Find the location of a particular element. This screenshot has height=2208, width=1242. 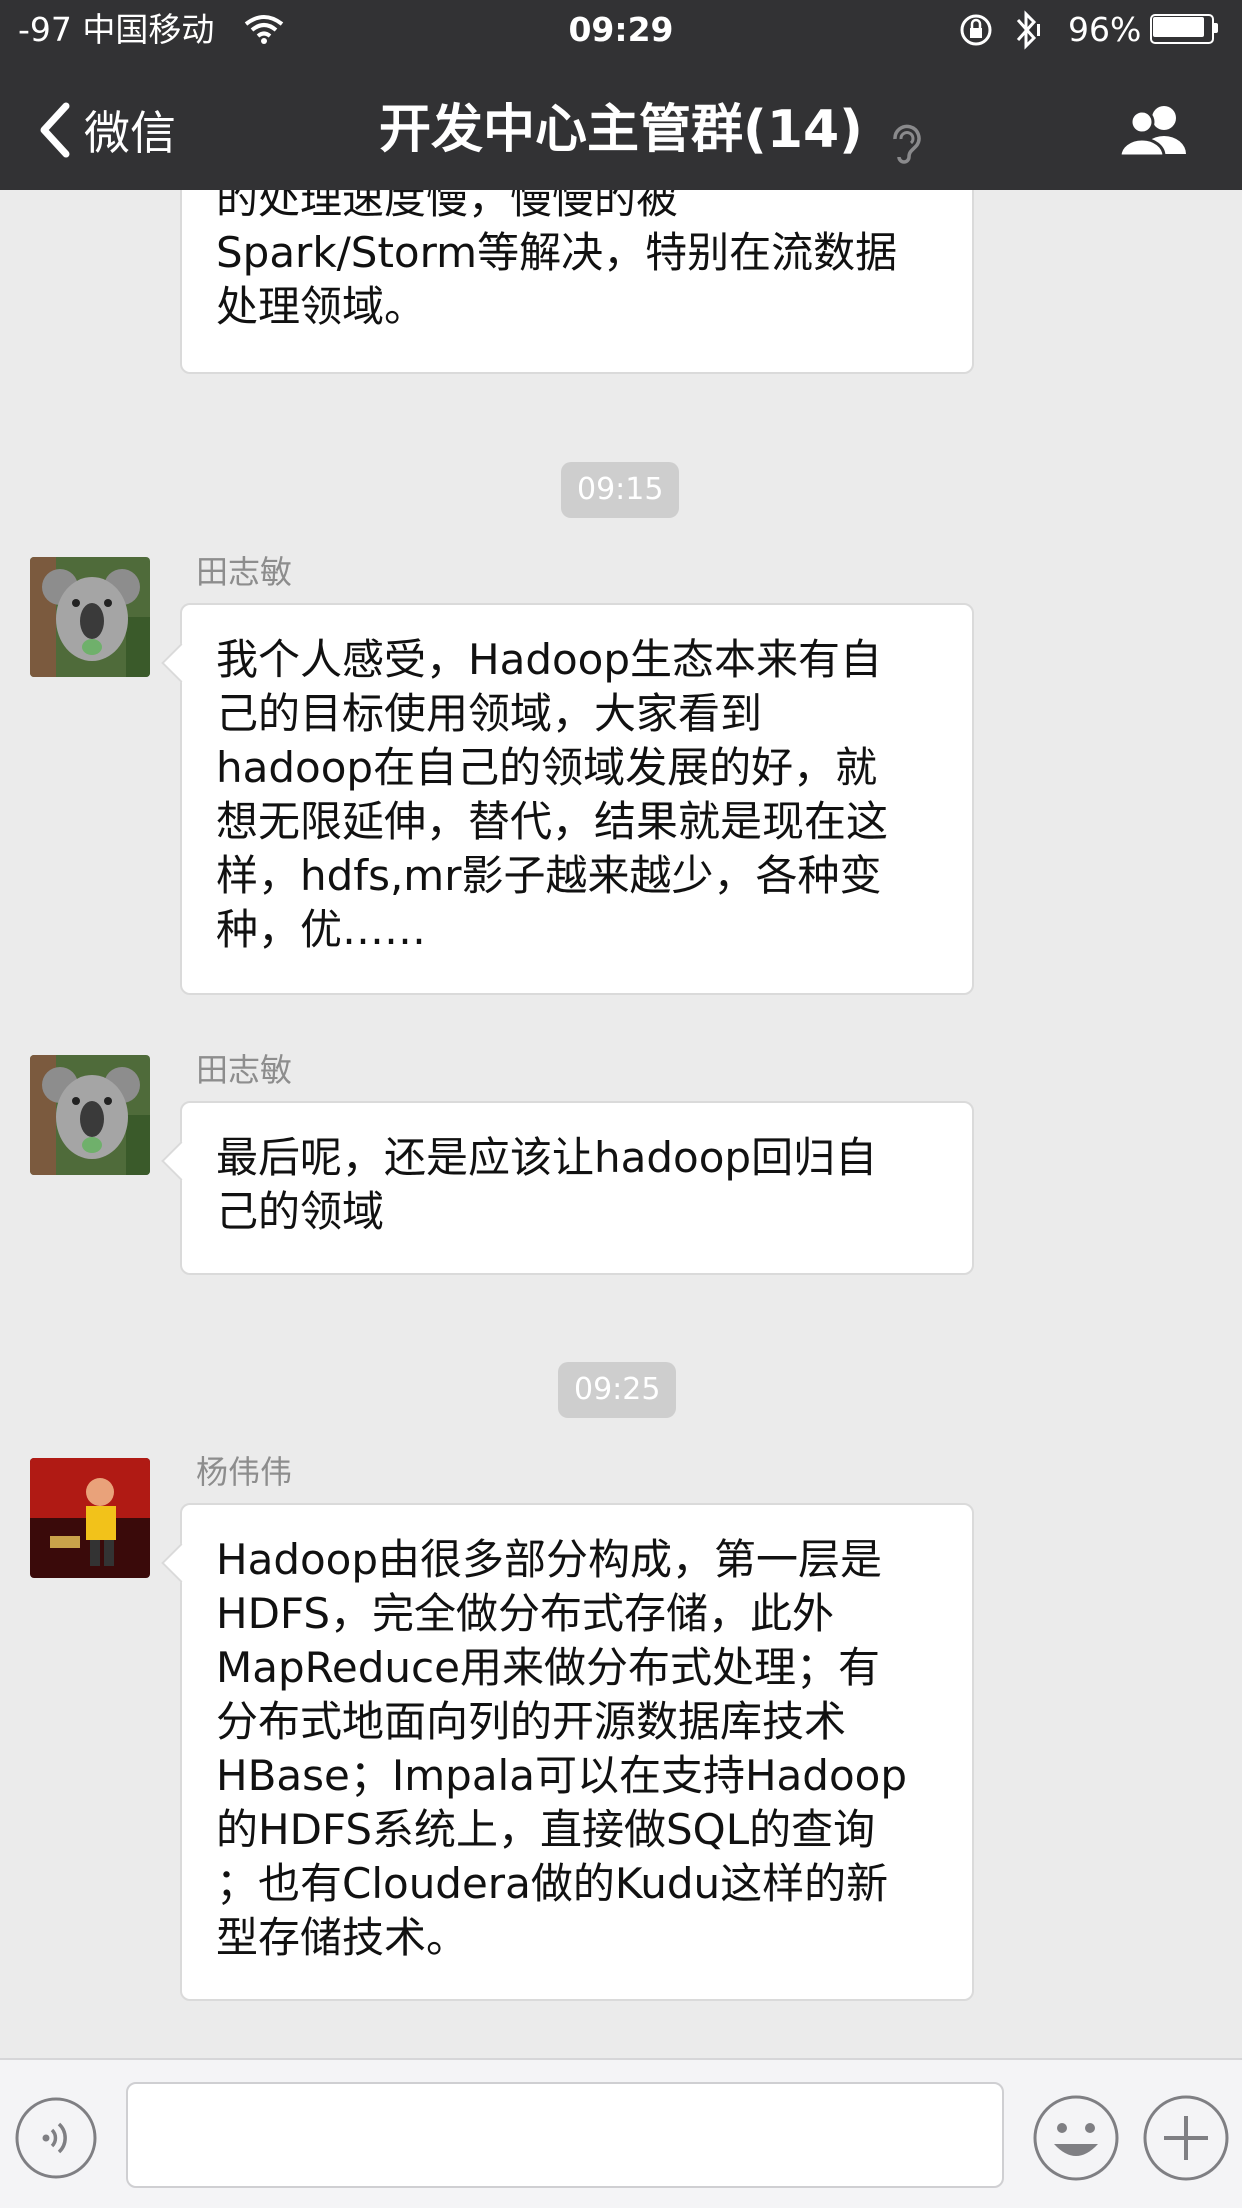

status-time: 09:29 is located at coordinates (621, 29).